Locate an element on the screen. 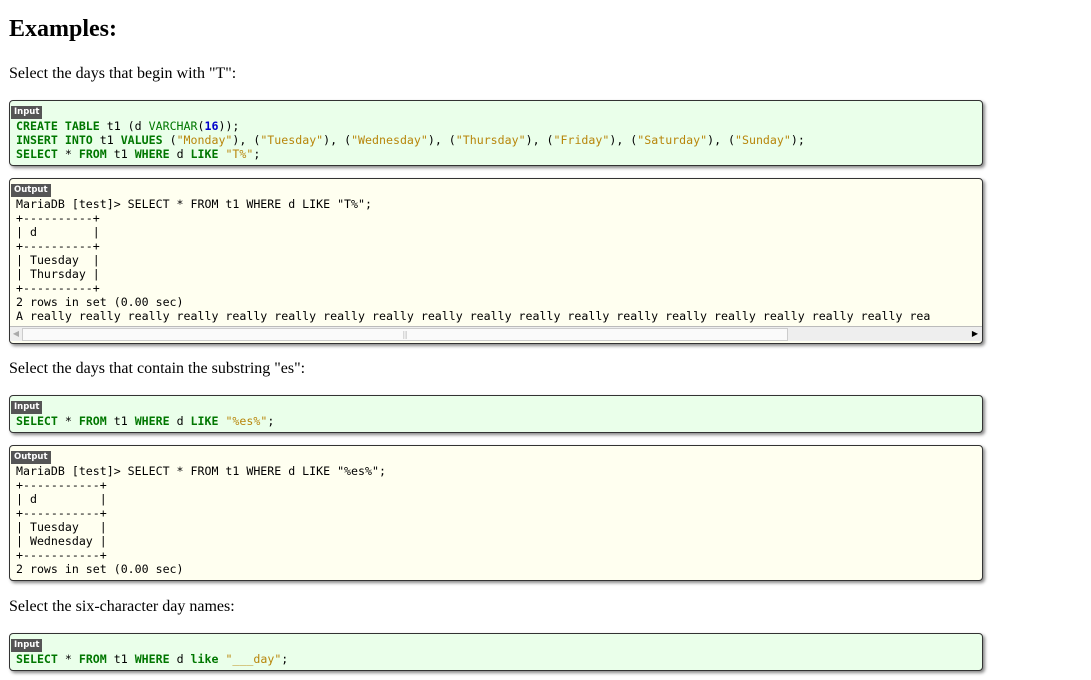 Image resolution: width=1091 pixels, height=680 pixels. sql-text: ); is located at coordinates (797, 140).